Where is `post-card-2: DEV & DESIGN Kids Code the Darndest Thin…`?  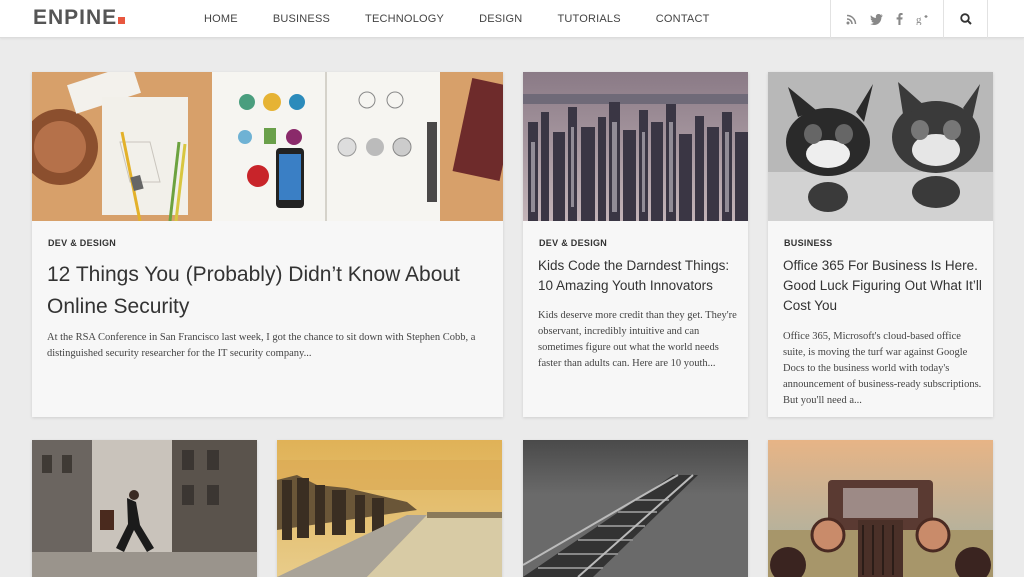 post-card-2: DEV & DESIGN Kids Code the Darndest Thin… is located at coordinates (635, 244).